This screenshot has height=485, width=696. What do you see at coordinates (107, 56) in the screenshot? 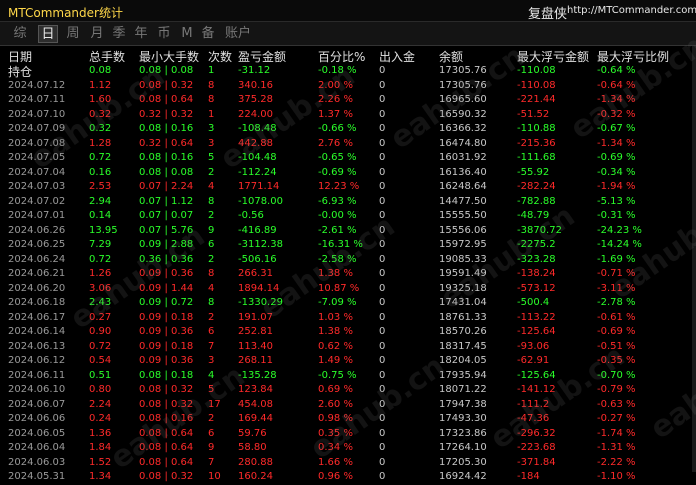
I see `column-header-1: 总手数` at bounding box center [107, 56].